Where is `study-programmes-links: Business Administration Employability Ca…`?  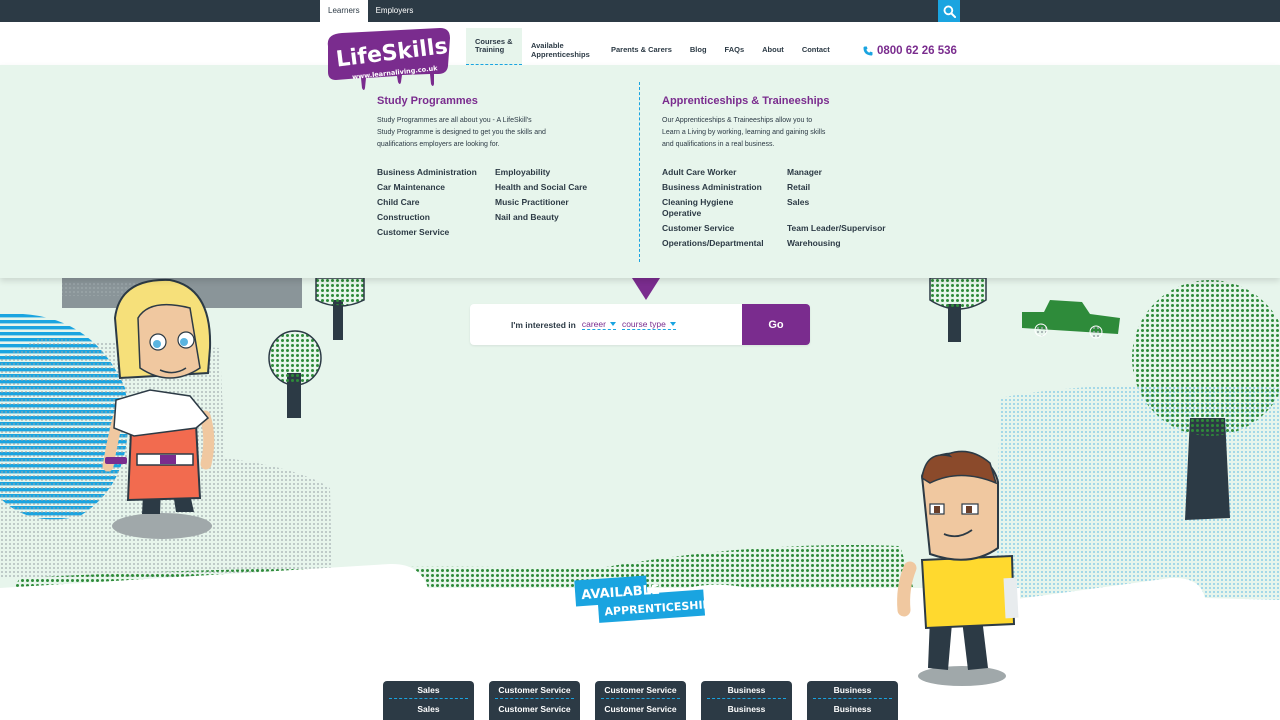
study-programmes-links: Business Administration Employability Ca… is located at coordinates (491, 202).